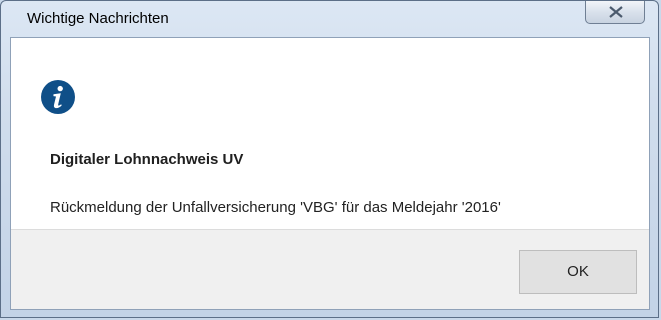  I want to click on window-title: Wichtige Nachrichten, so click(98, 18).